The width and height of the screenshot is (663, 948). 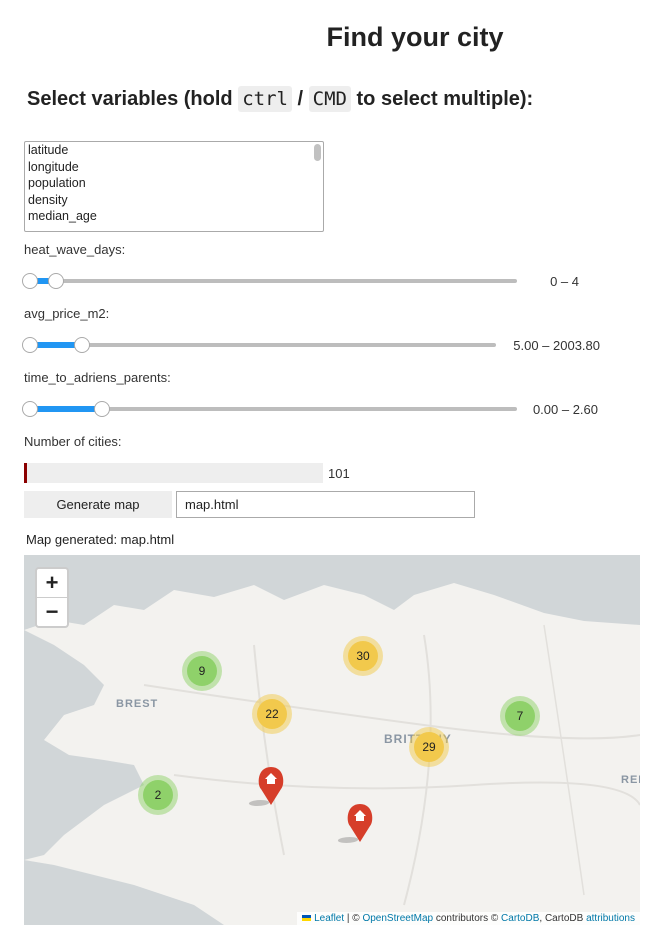 I want to click on ukraine-flag-icon, so click(x=307, y=918).